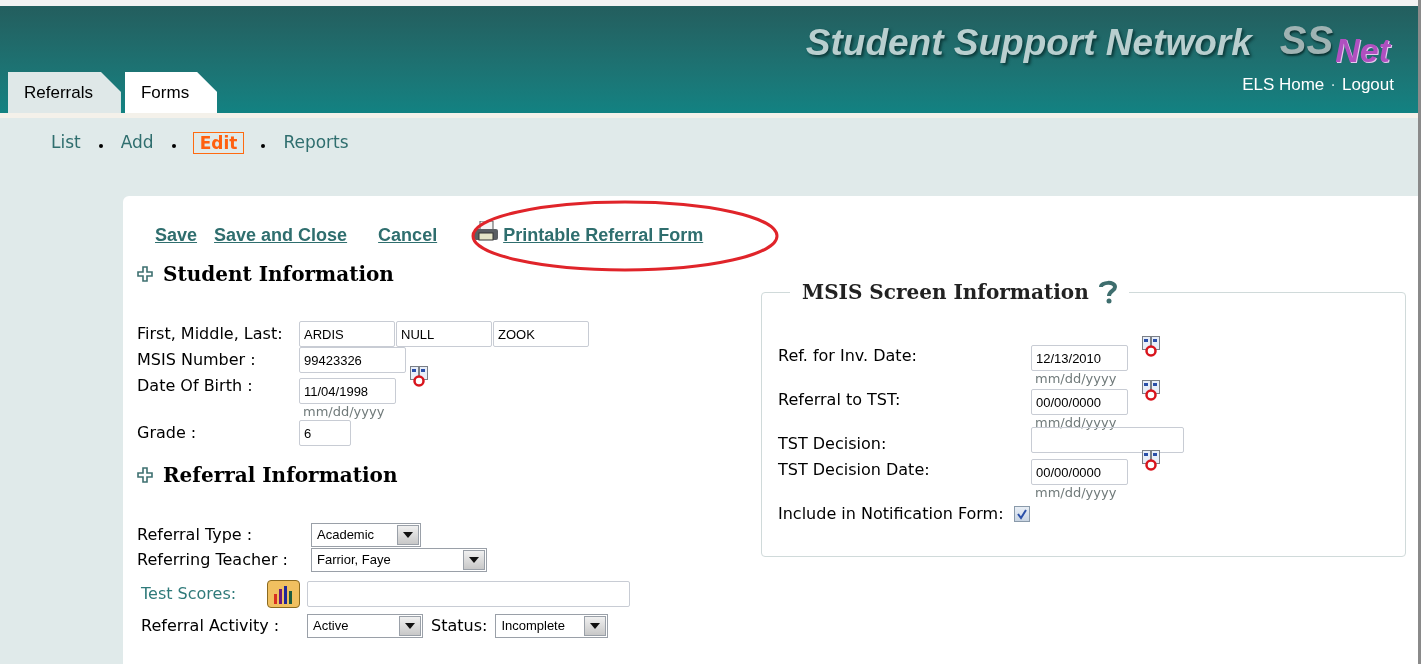 The image size is (1427, 664). Describe the element at coordinates (1368, 85) in the screenshot. I see `header-link: Logout` at that location.